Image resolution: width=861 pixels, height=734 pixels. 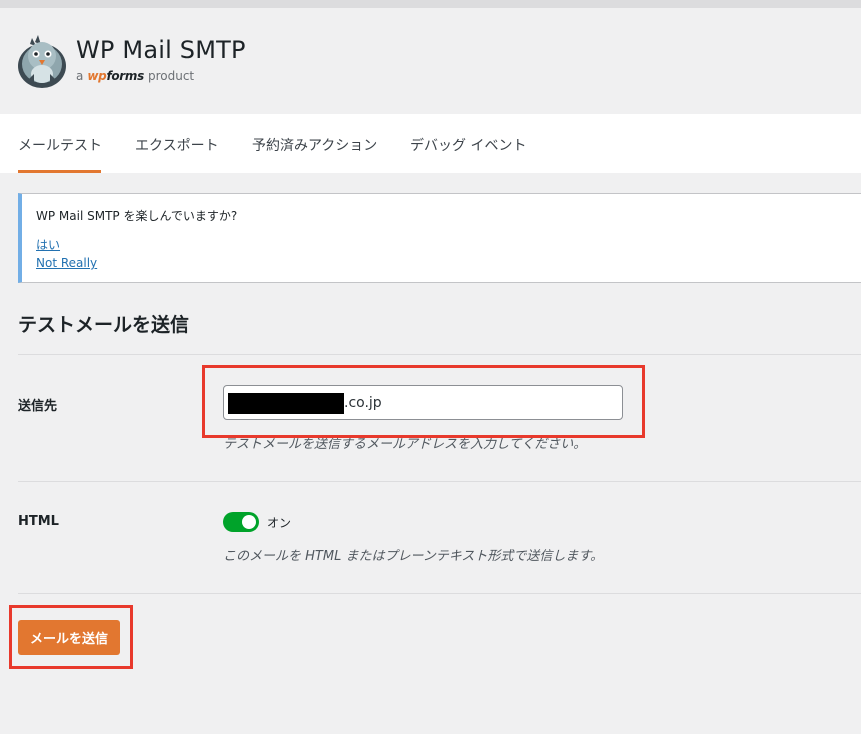 I want to click on button-highlight-box, so click(x=71, y=637).